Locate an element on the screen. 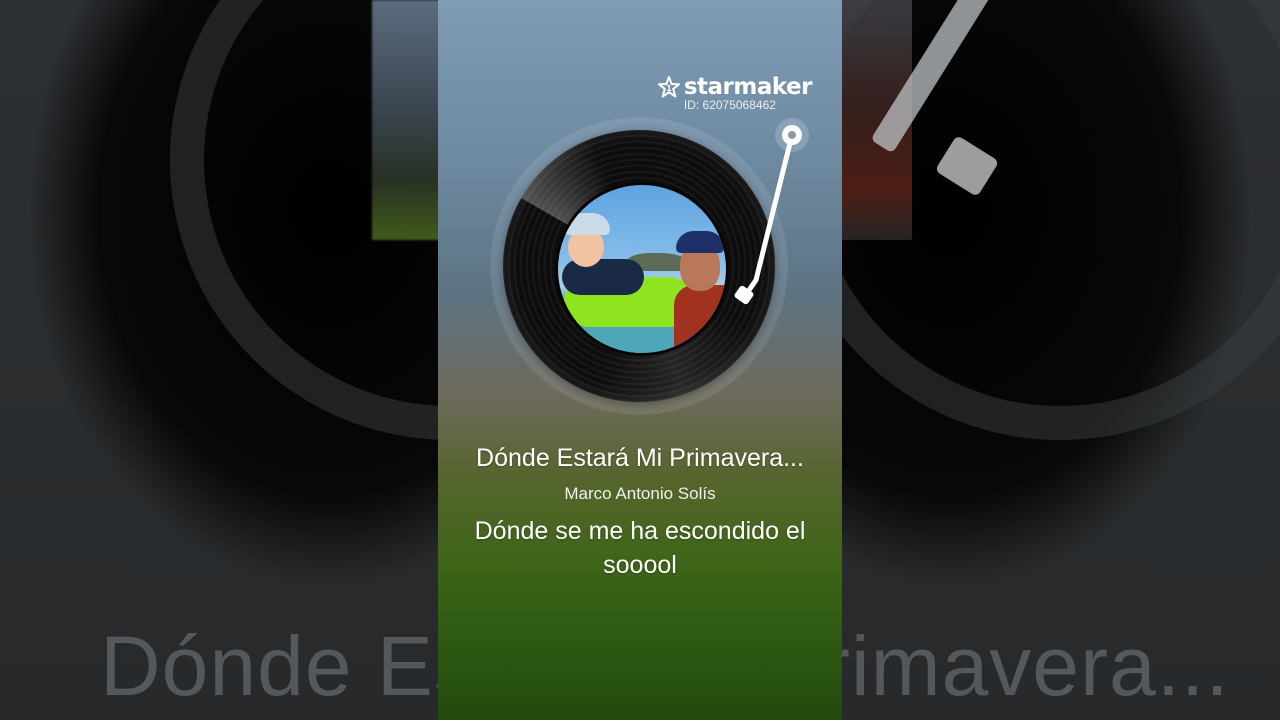  album-cover-photo is located at coordinates (642, 269).